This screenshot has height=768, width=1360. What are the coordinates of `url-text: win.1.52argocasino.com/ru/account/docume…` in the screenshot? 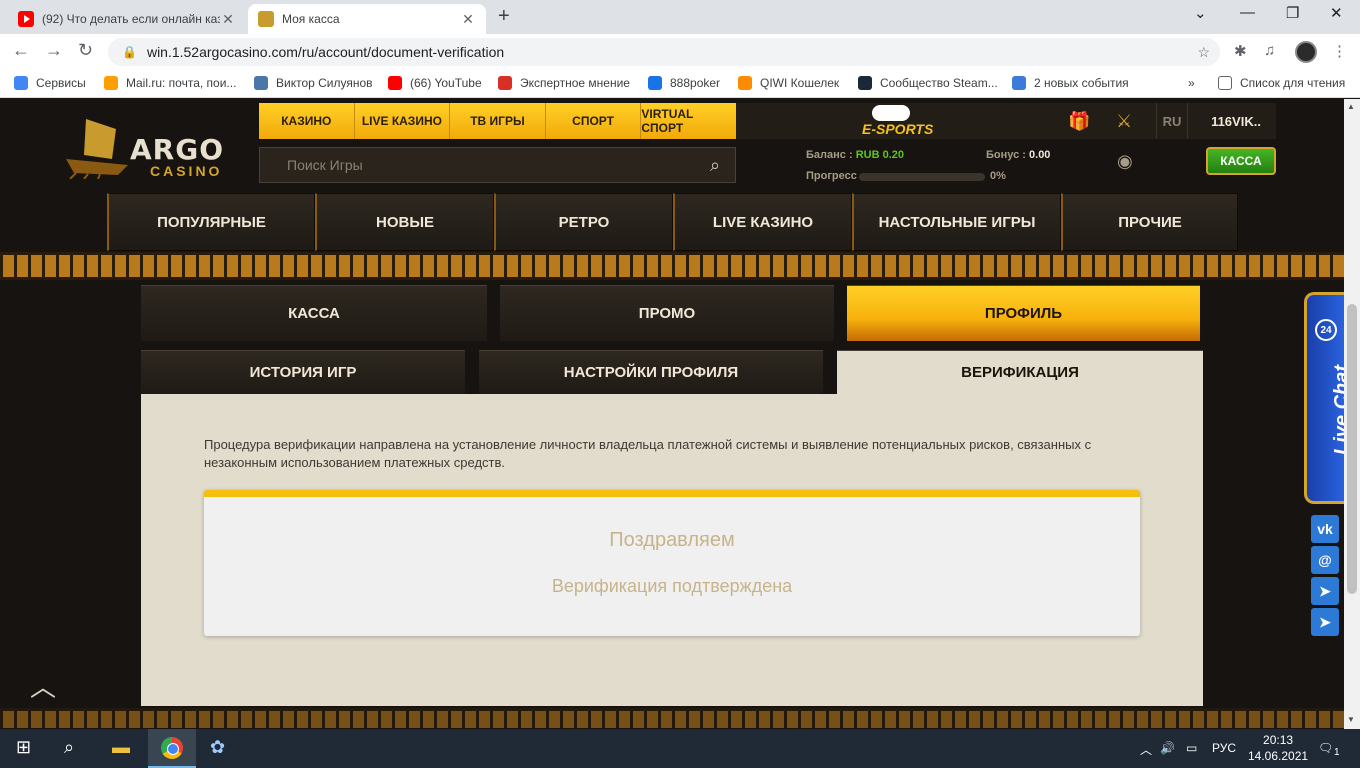 It's located at (325, 52).